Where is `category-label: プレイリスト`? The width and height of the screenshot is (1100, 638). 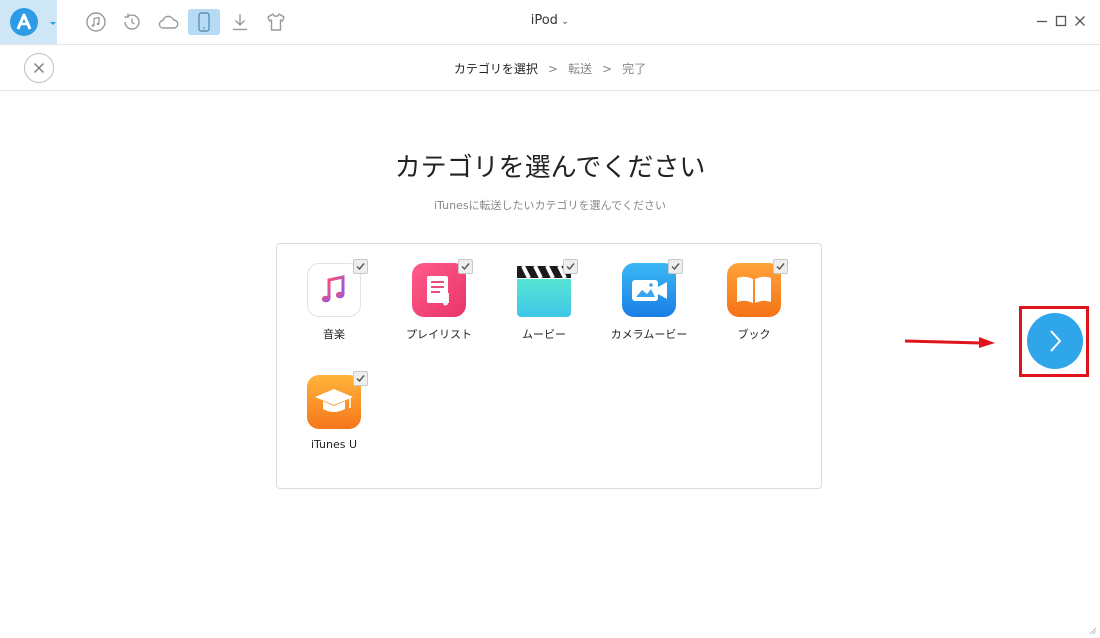
category-label: プレイリスト is located at coordinates (439, 334).